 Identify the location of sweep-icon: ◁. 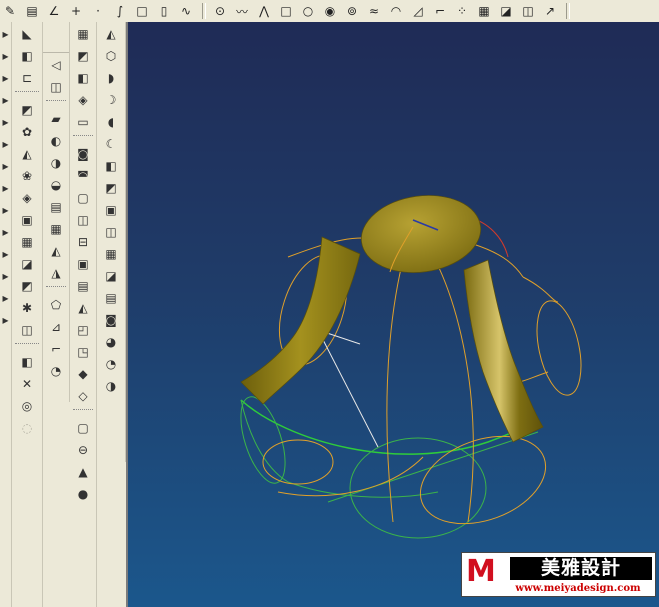
(56, 65).